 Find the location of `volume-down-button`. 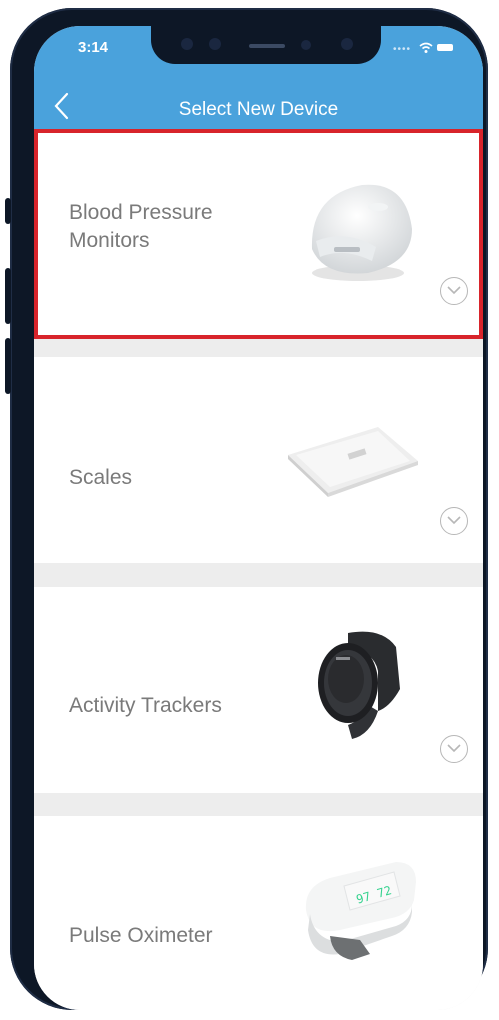

volume-down-button is located at coordinates (8, 366).